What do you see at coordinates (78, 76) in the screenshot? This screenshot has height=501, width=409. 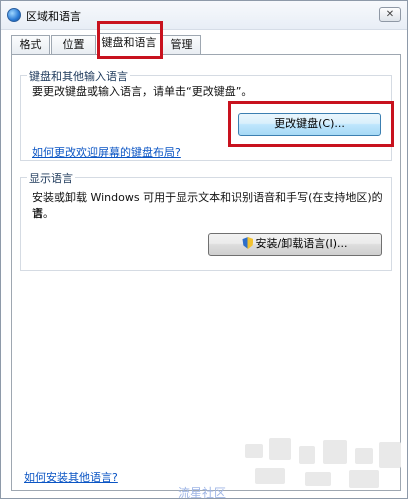 I see `keyboard-group-title: 键盘和其他输入语言` at bounding box center [78, 76].